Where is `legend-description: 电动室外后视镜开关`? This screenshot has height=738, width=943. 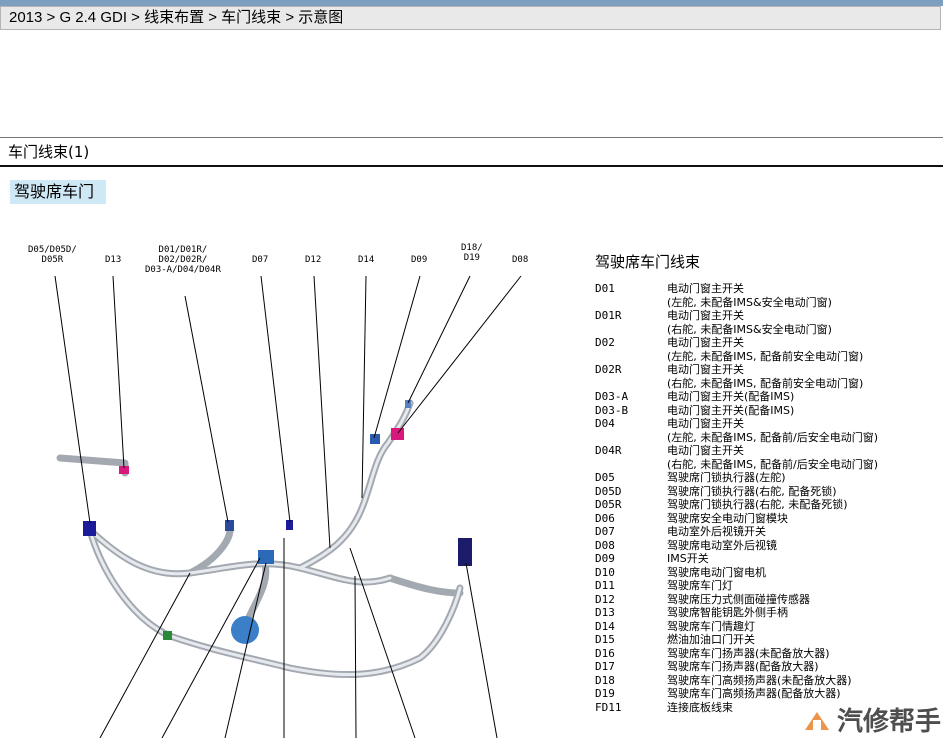
legend-description: 电动室外后视镜开关 is located at coordinates (716, 531).